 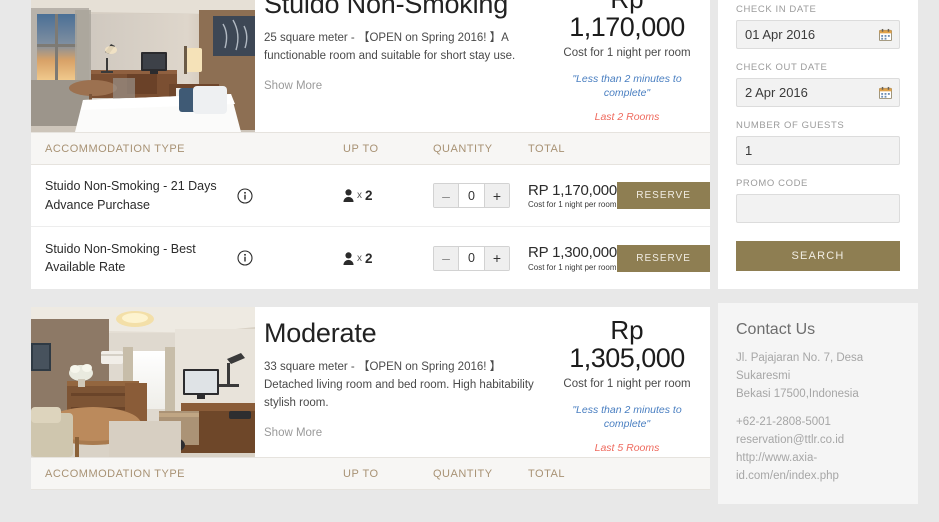 I want to click on accommodation-table: ACCOMMODATION TYPE UP TO QUANTITY TOTAL, so click(x=370, y=473).